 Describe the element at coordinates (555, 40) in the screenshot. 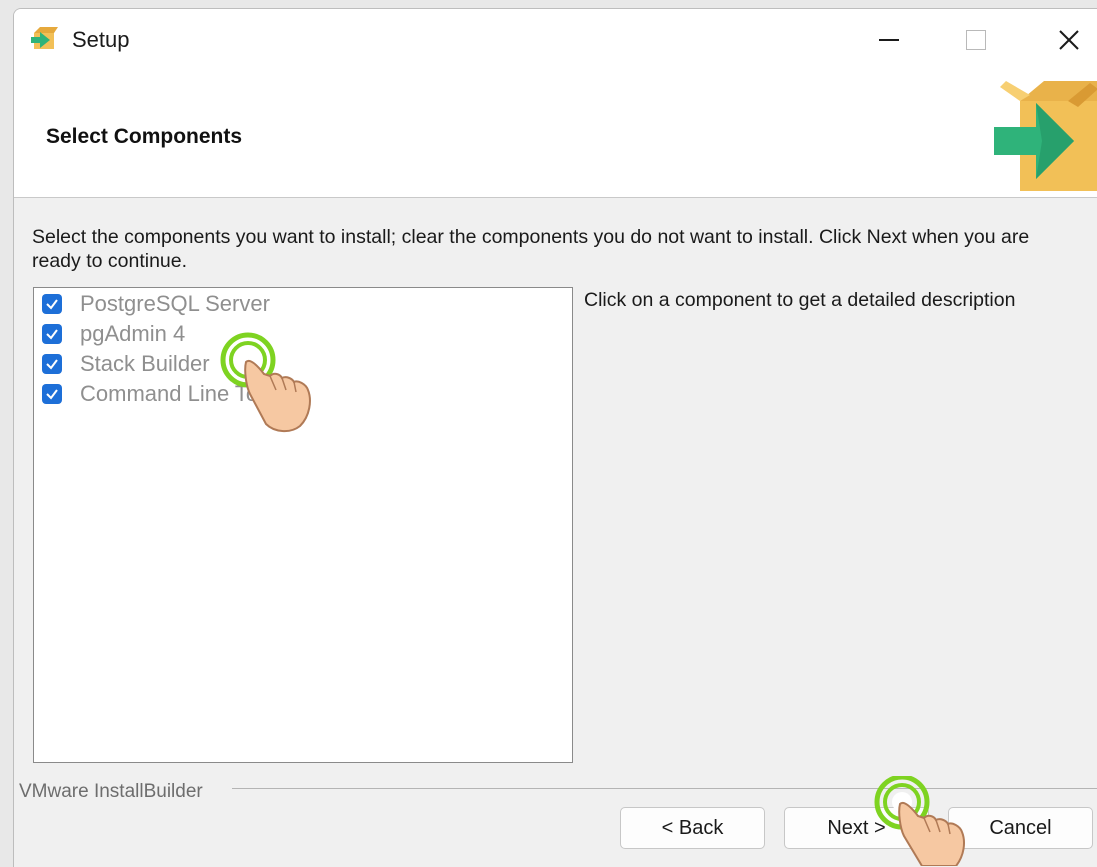

I see `title-bar: Setup` at that location.